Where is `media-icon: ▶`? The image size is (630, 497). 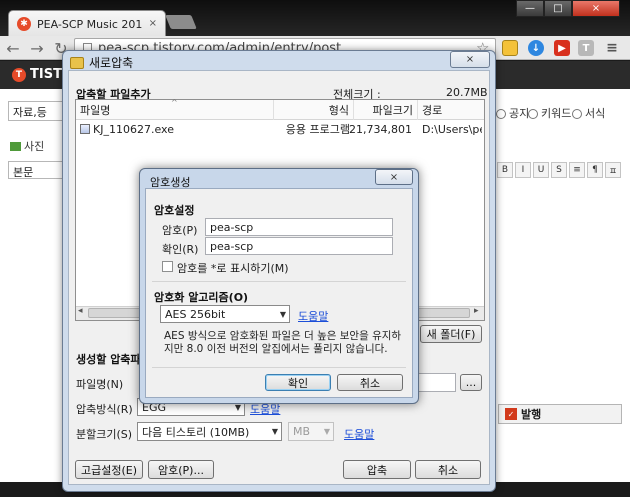 media-icon: ▶ is located at coordinates (562, 48).